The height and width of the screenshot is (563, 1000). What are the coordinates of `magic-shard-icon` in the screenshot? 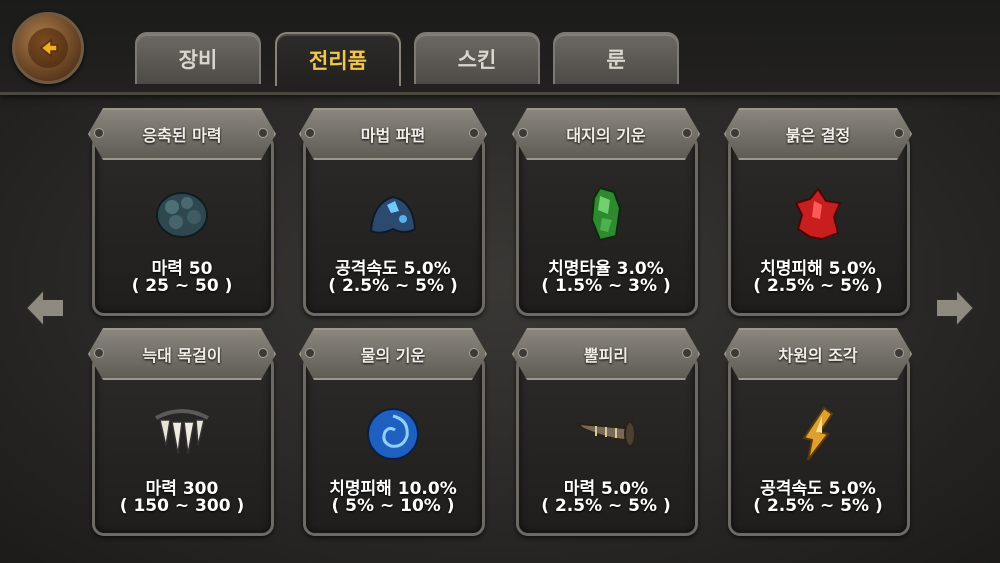 It's located at (393, 214).